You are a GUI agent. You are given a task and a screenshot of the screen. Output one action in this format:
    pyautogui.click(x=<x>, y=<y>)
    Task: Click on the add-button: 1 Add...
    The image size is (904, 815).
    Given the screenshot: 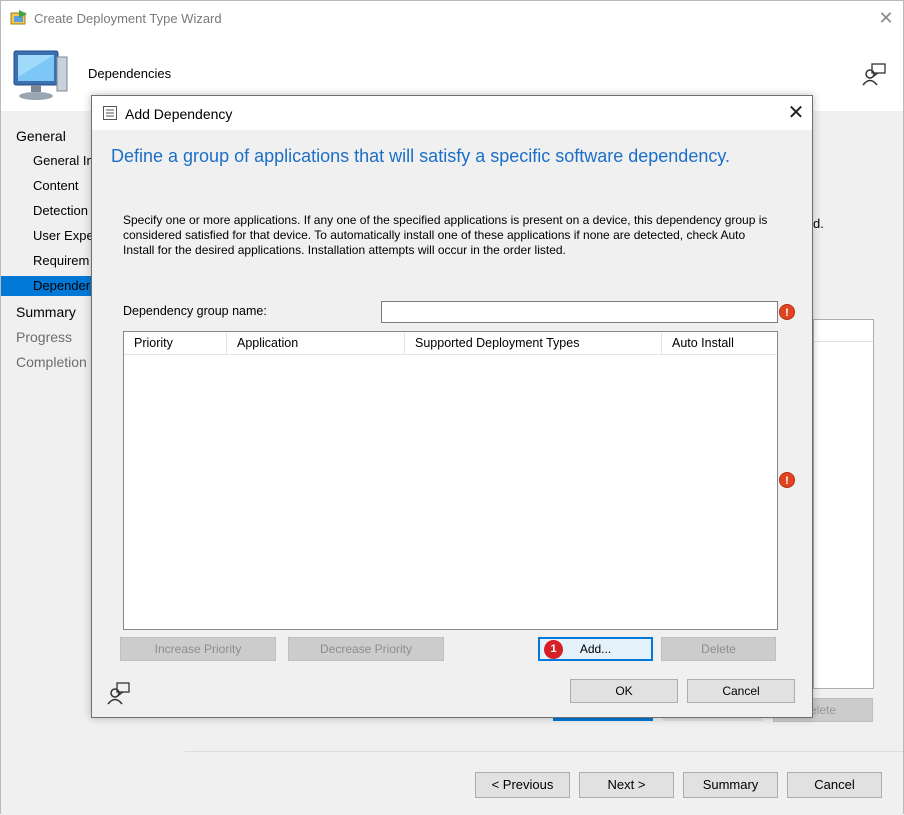 What is the action you would take?
    pyautogui.click(x=595, y=649)
    